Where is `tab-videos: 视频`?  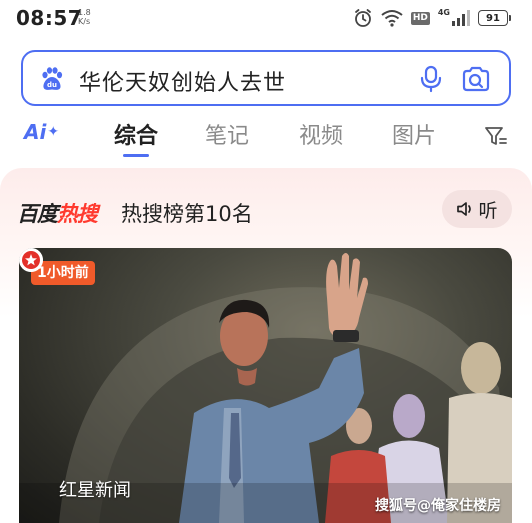 tab-videos: 视频 is located at coordinates (321, 134).